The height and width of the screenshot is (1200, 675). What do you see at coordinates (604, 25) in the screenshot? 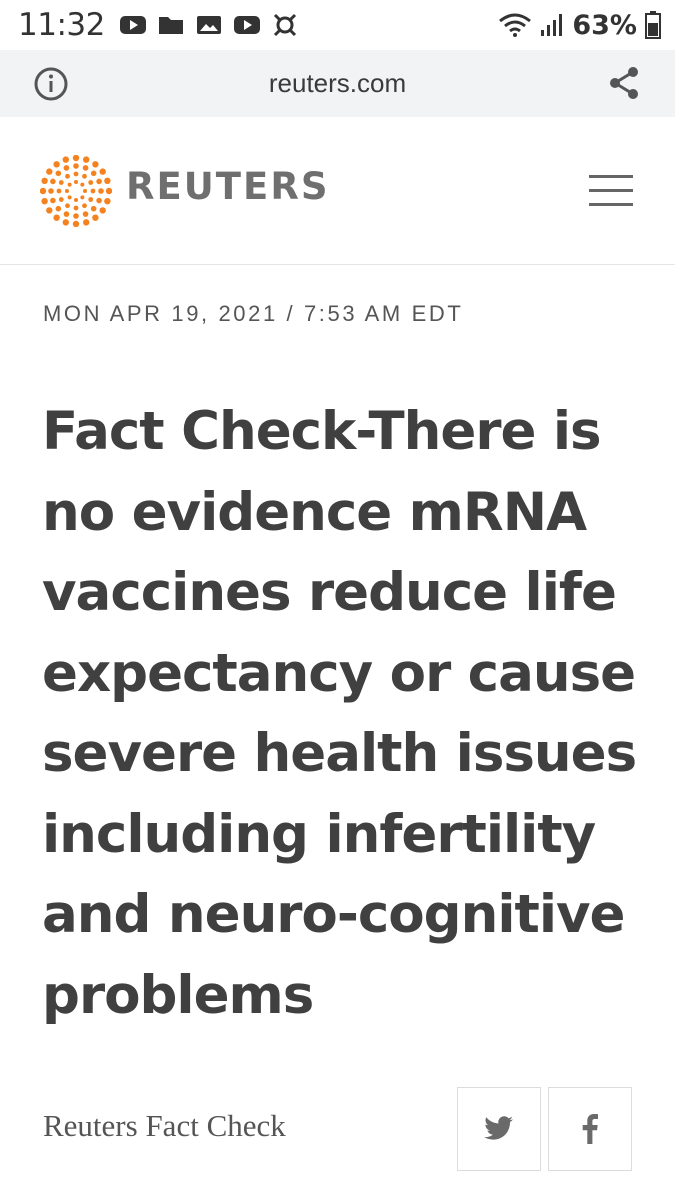
I see `battery-percent: 63%` at bounding box center [604, 25].